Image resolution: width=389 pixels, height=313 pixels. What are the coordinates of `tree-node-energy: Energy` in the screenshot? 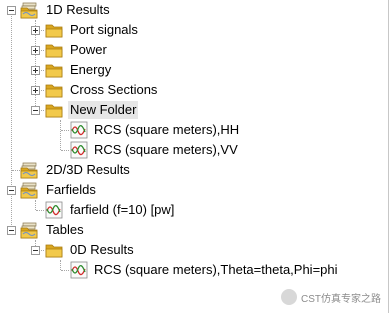 It's located at (194, 70).